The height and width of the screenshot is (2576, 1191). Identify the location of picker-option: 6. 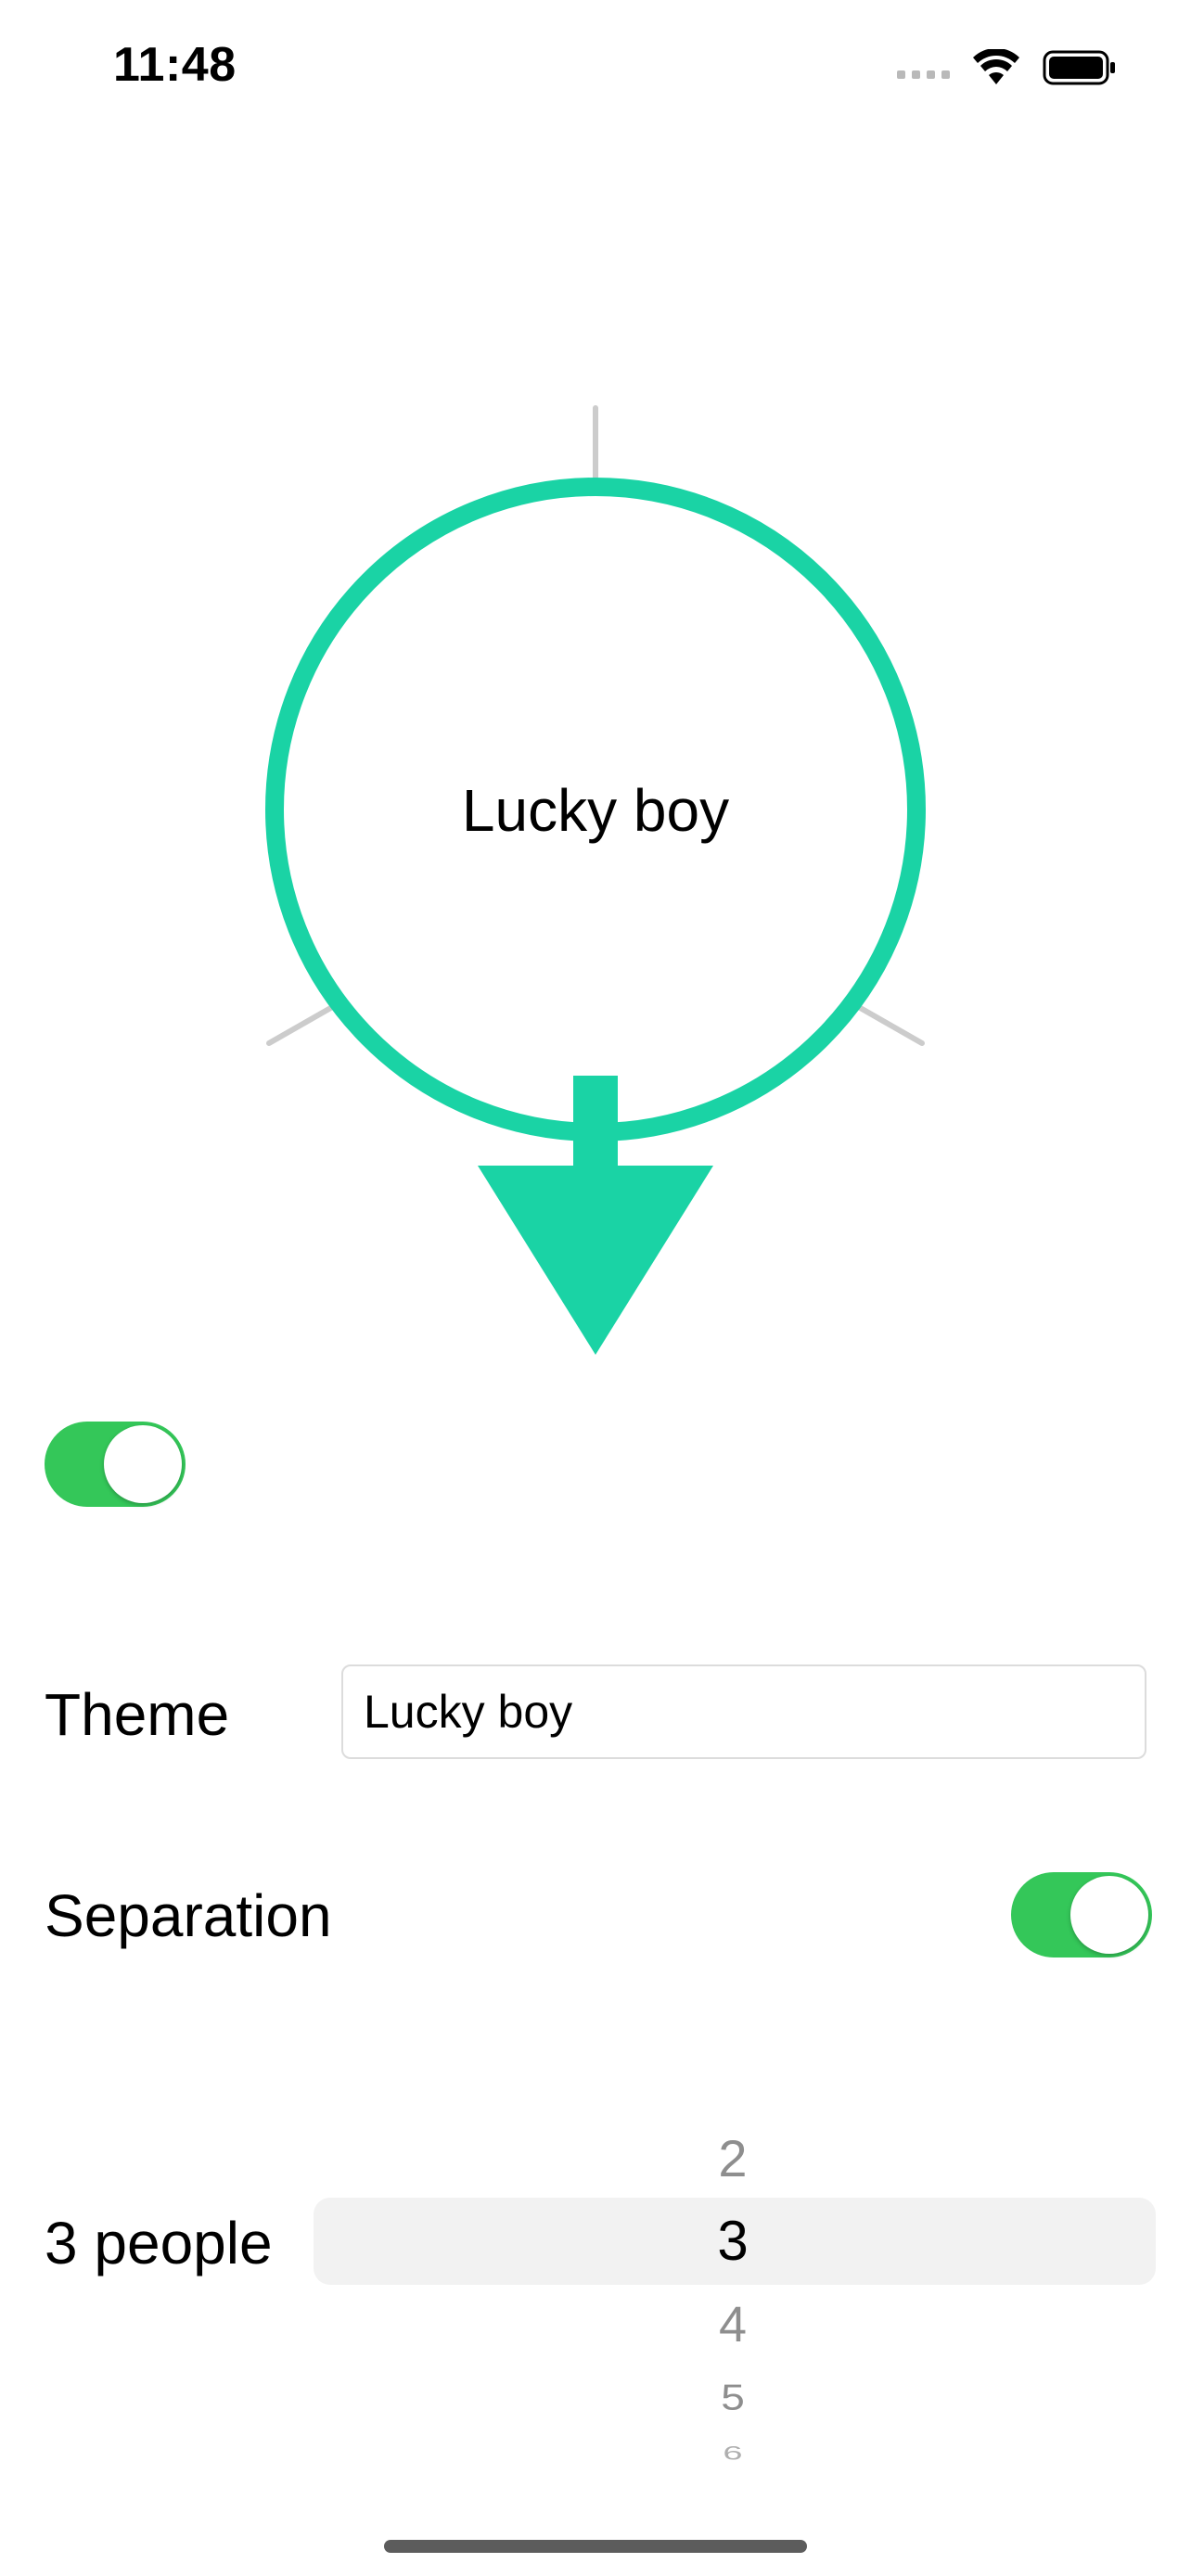
(732, 2454).